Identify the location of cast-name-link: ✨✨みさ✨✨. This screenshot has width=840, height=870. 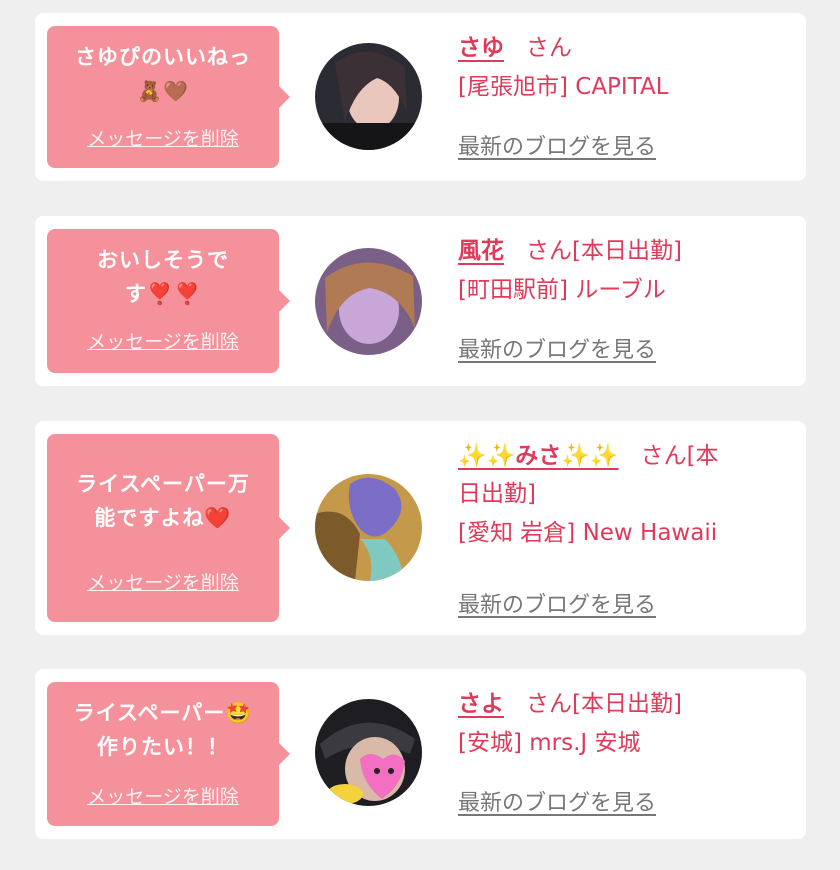
(538, 456).